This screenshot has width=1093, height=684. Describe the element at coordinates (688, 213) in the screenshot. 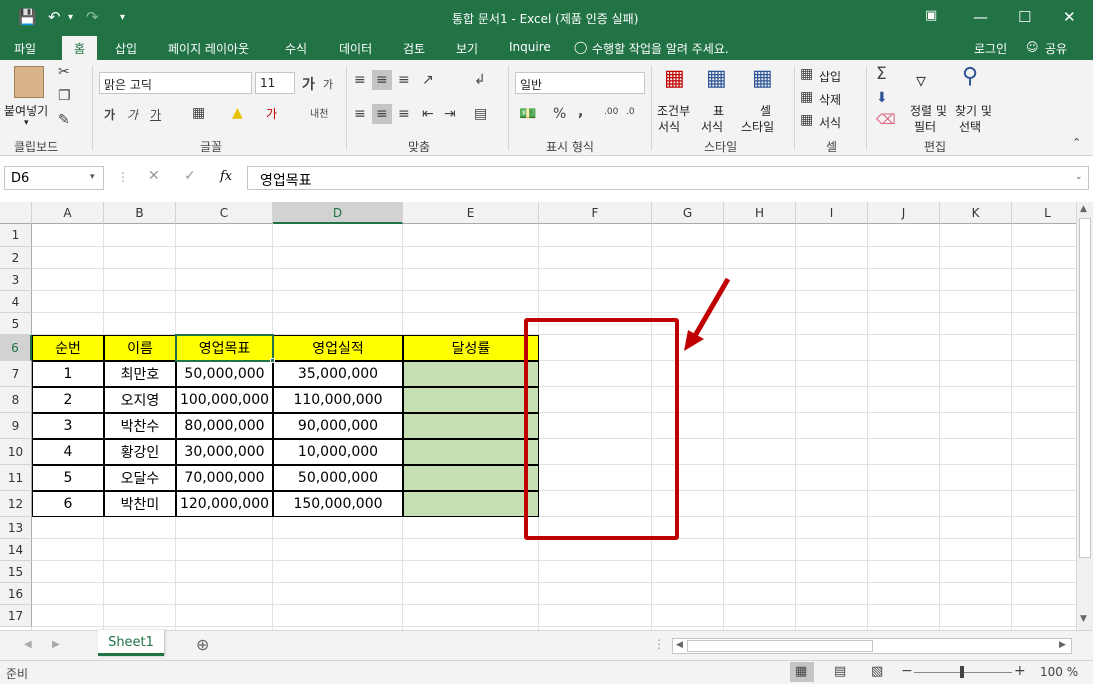

I see `column-header-g: G` at that location.